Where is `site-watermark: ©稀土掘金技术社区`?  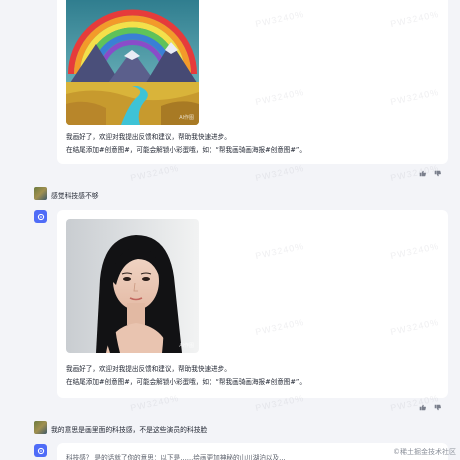 site-watermark: ©稀土掘金技术社区 is located at coordinates (424, 452).